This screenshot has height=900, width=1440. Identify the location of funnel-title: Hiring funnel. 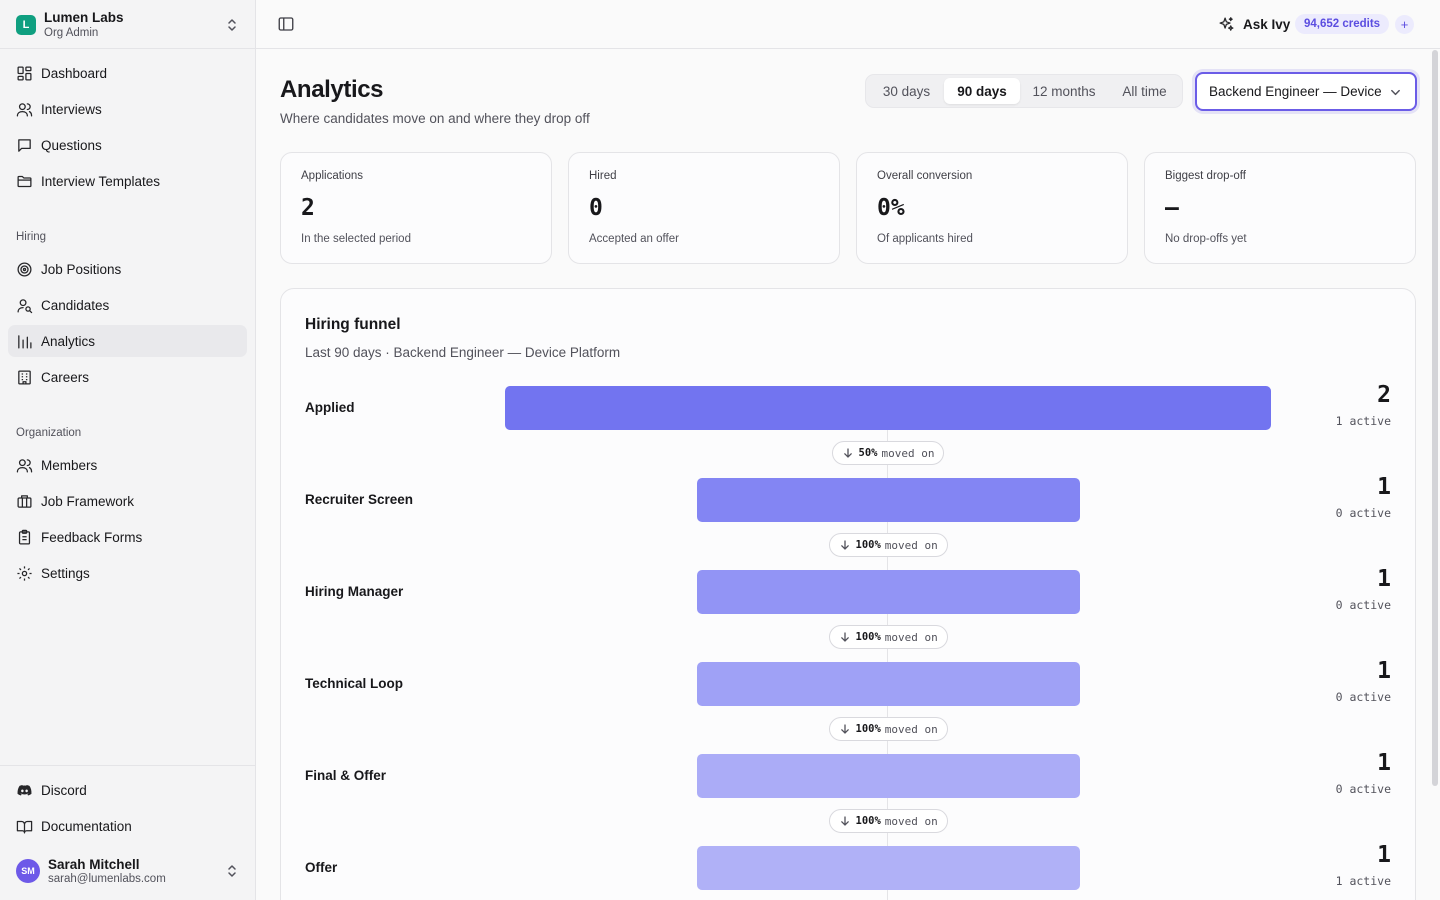
(353, 324).